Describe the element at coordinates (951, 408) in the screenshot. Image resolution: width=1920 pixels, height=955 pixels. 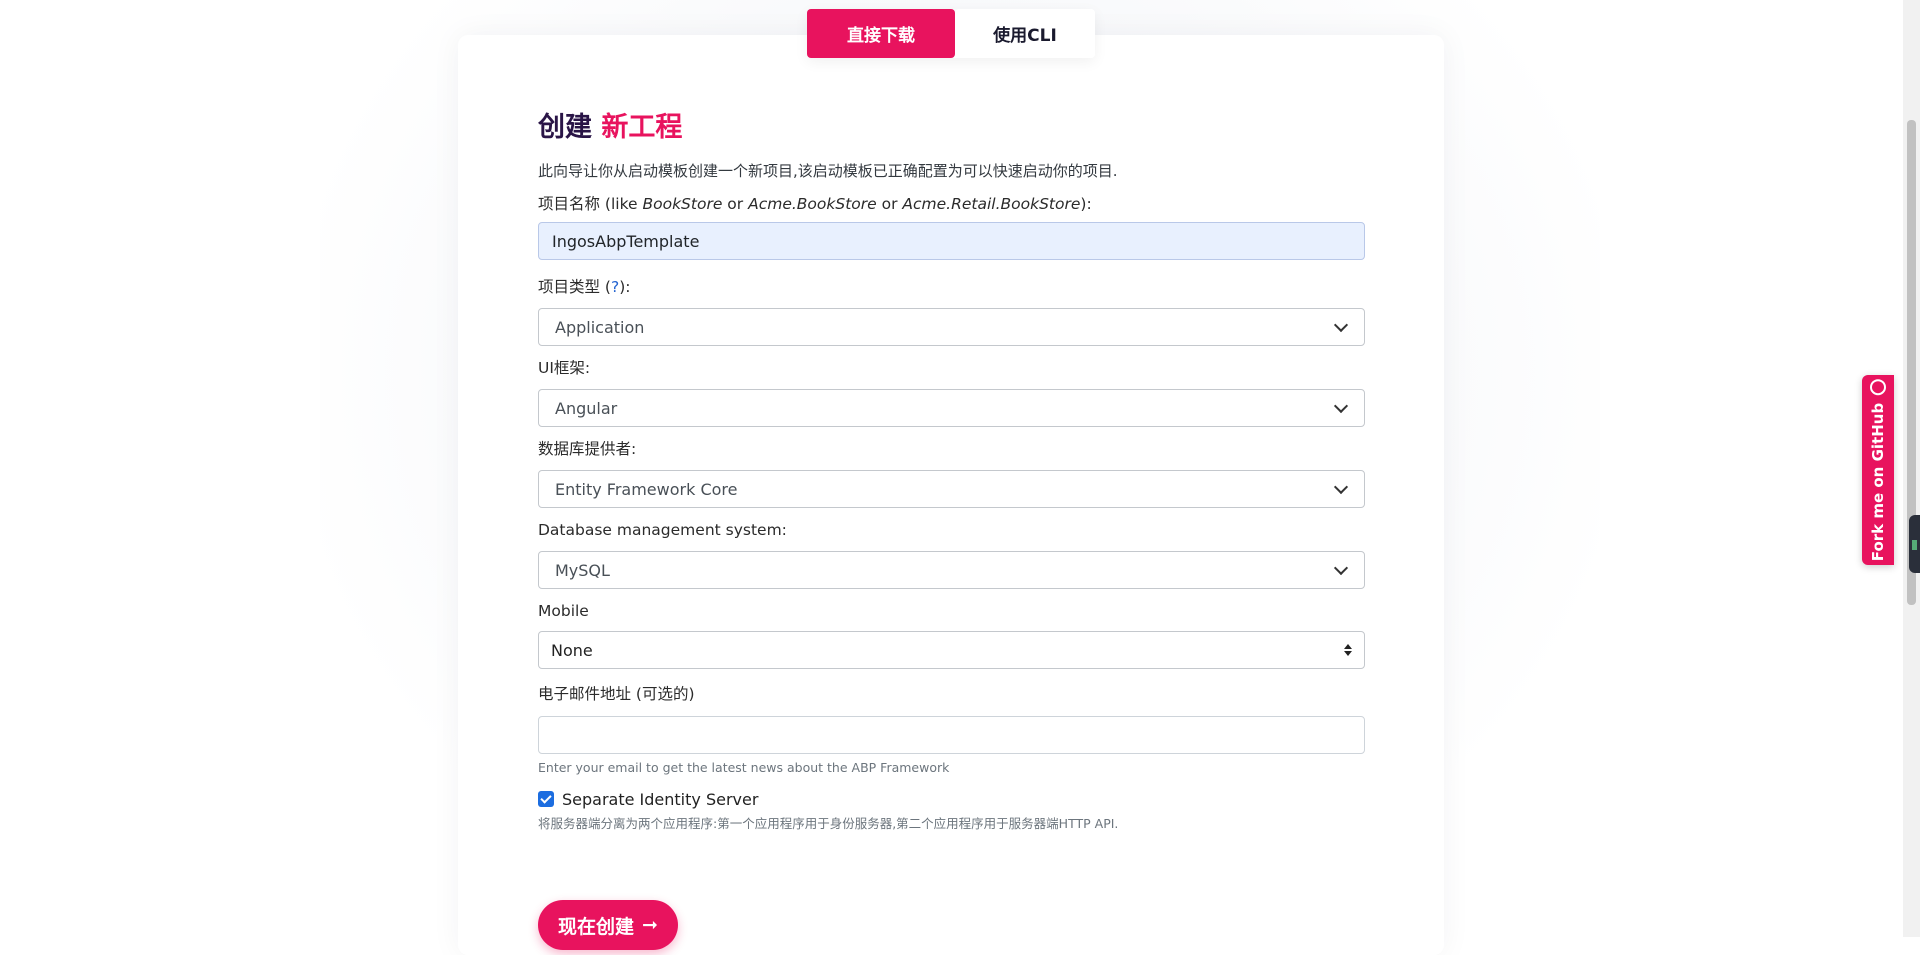
I see `ui-framework-select: Angular` at that location.